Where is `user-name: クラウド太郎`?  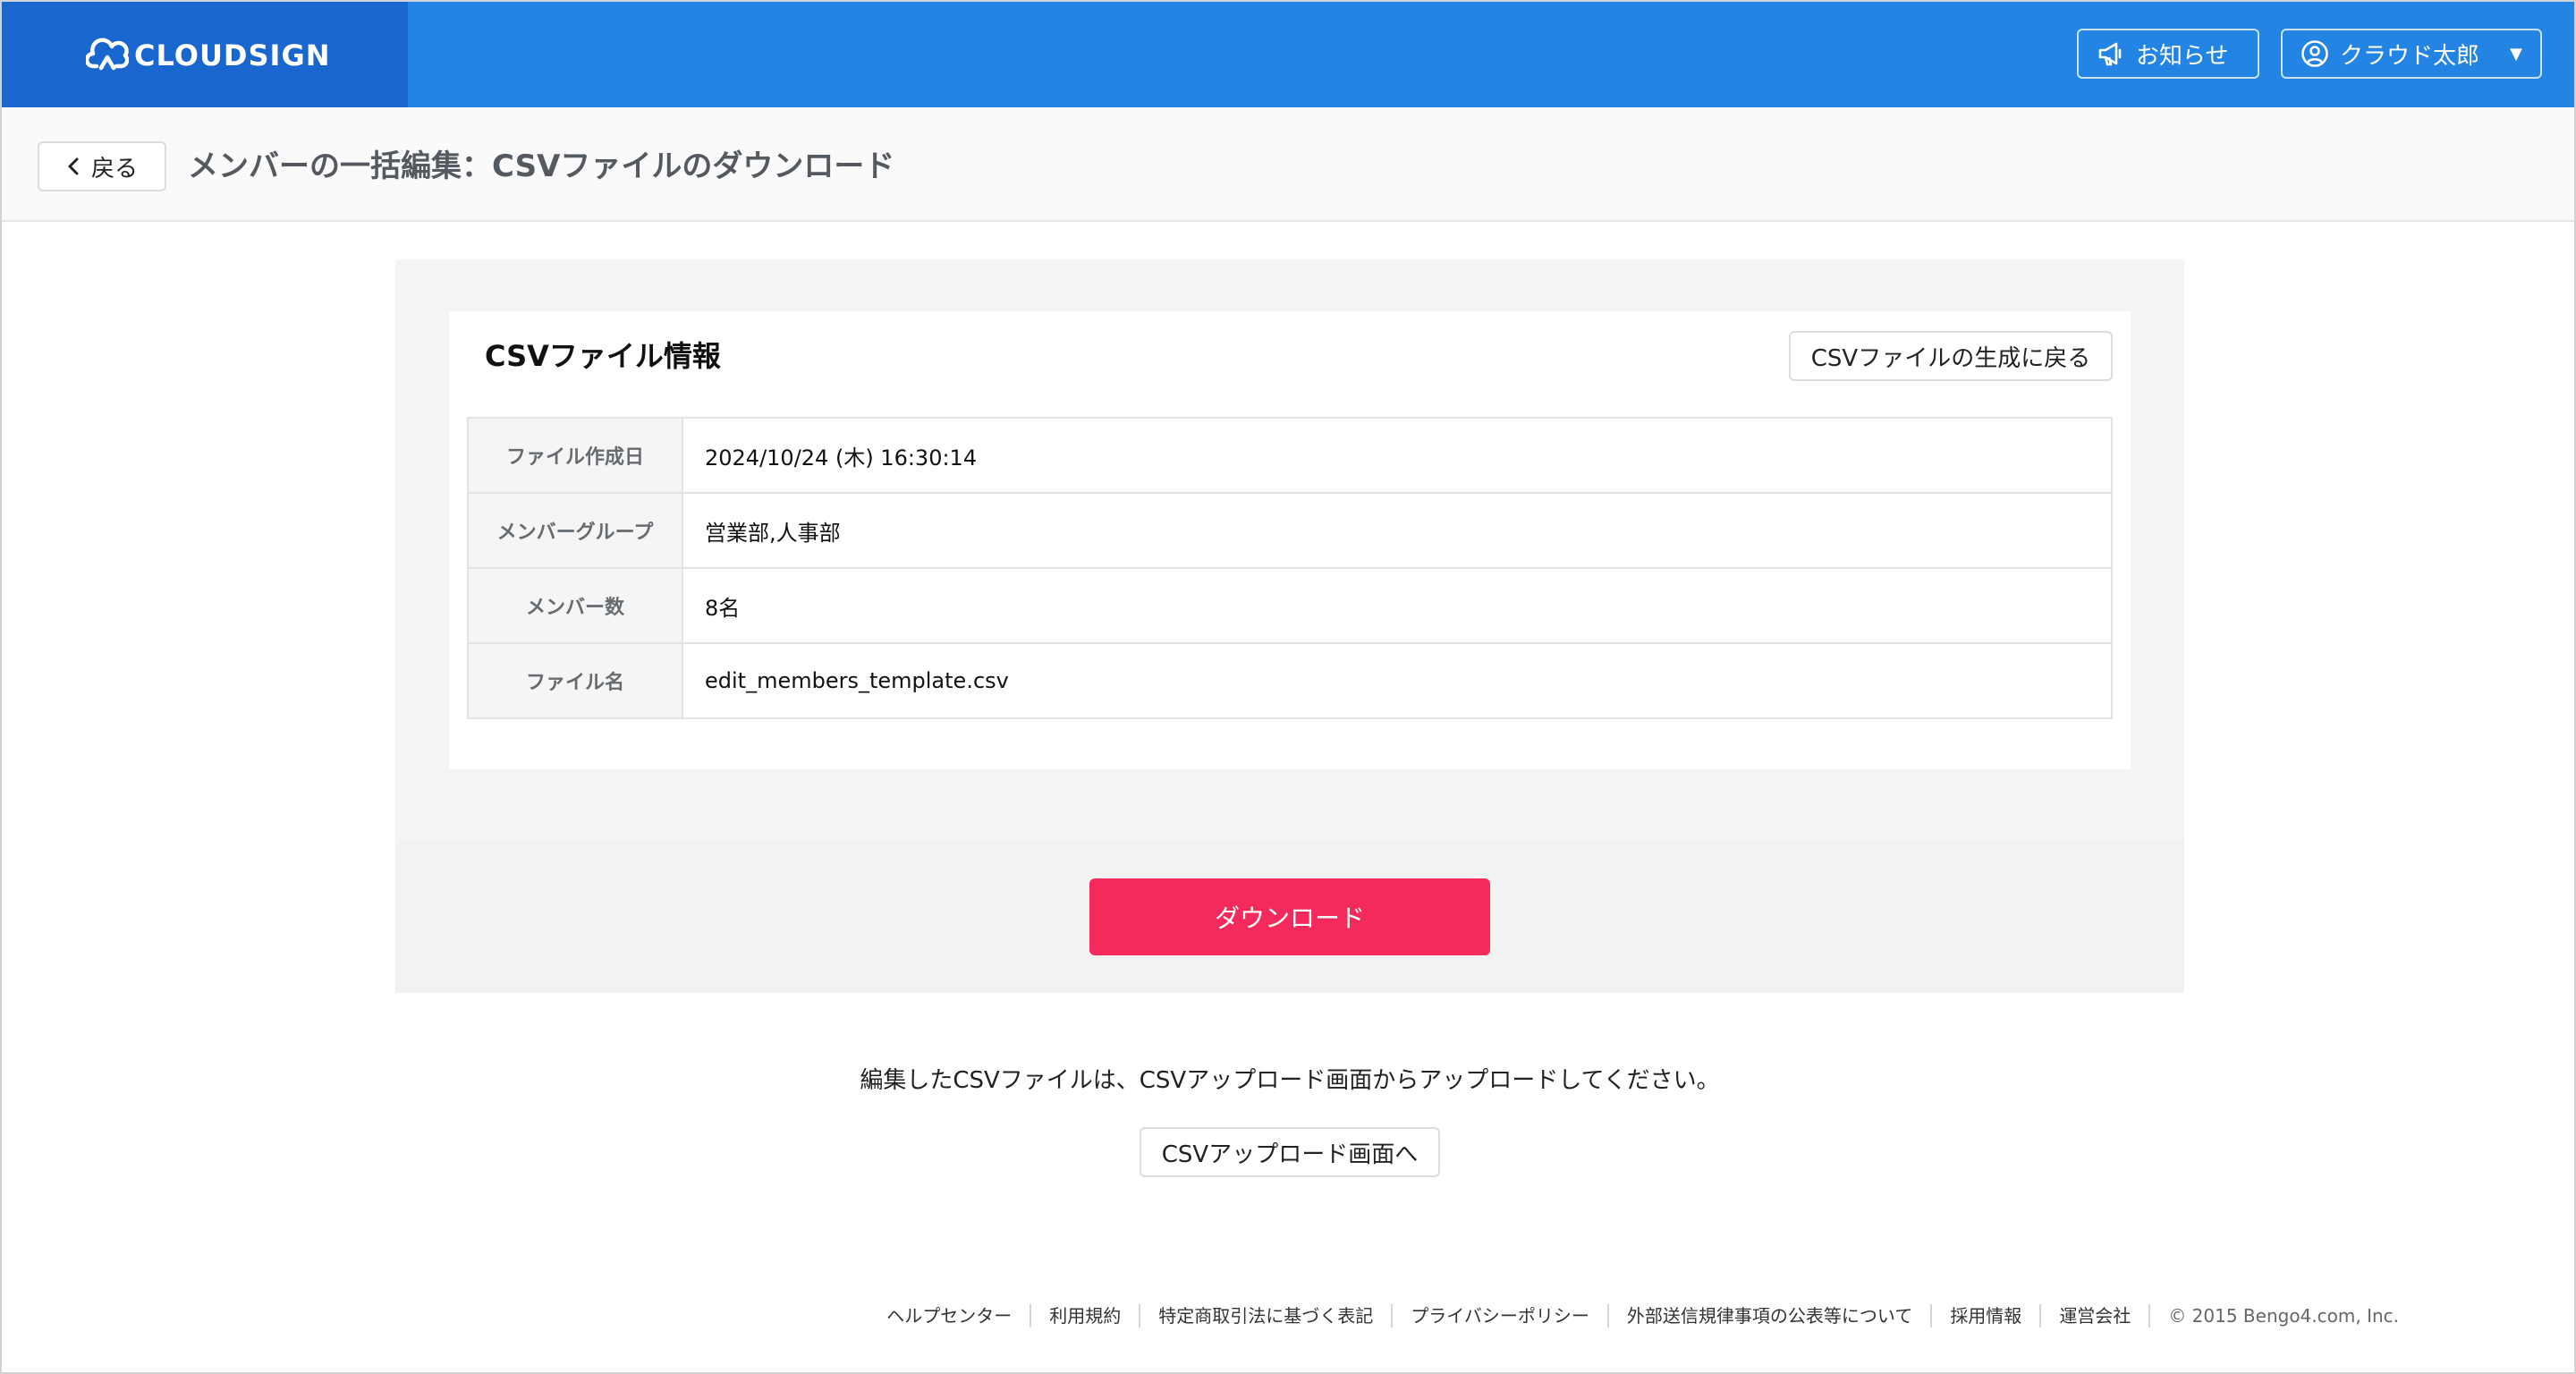 user-name: クラウド太郎 is located at coordinates (2410, 56).